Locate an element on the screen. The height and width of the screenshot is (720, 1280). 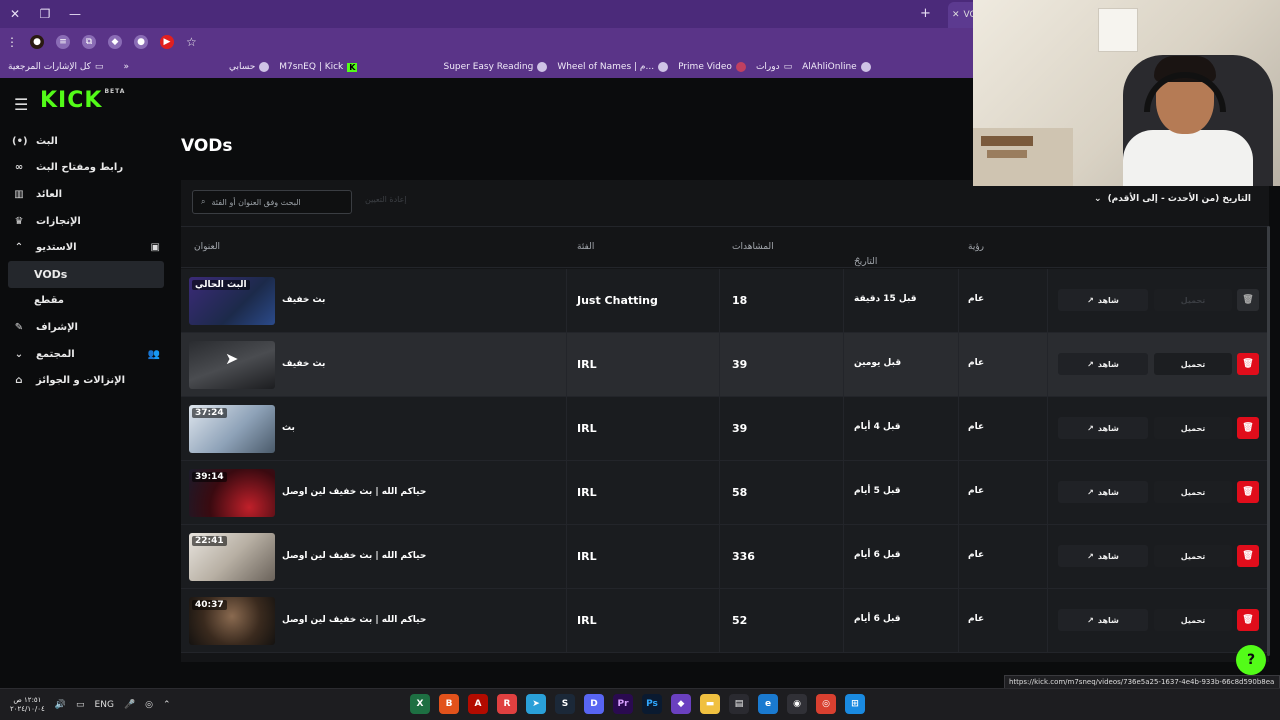
help-chat-button: ? is located at coordinates (1251, 660).